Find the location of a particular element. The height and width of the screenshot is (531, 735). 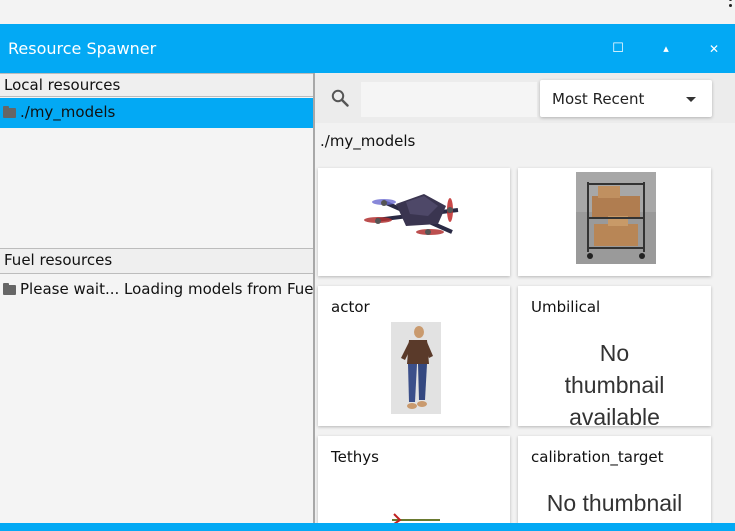

fuel-resources-header: Fuel resources is located at coordinates (156, 261).